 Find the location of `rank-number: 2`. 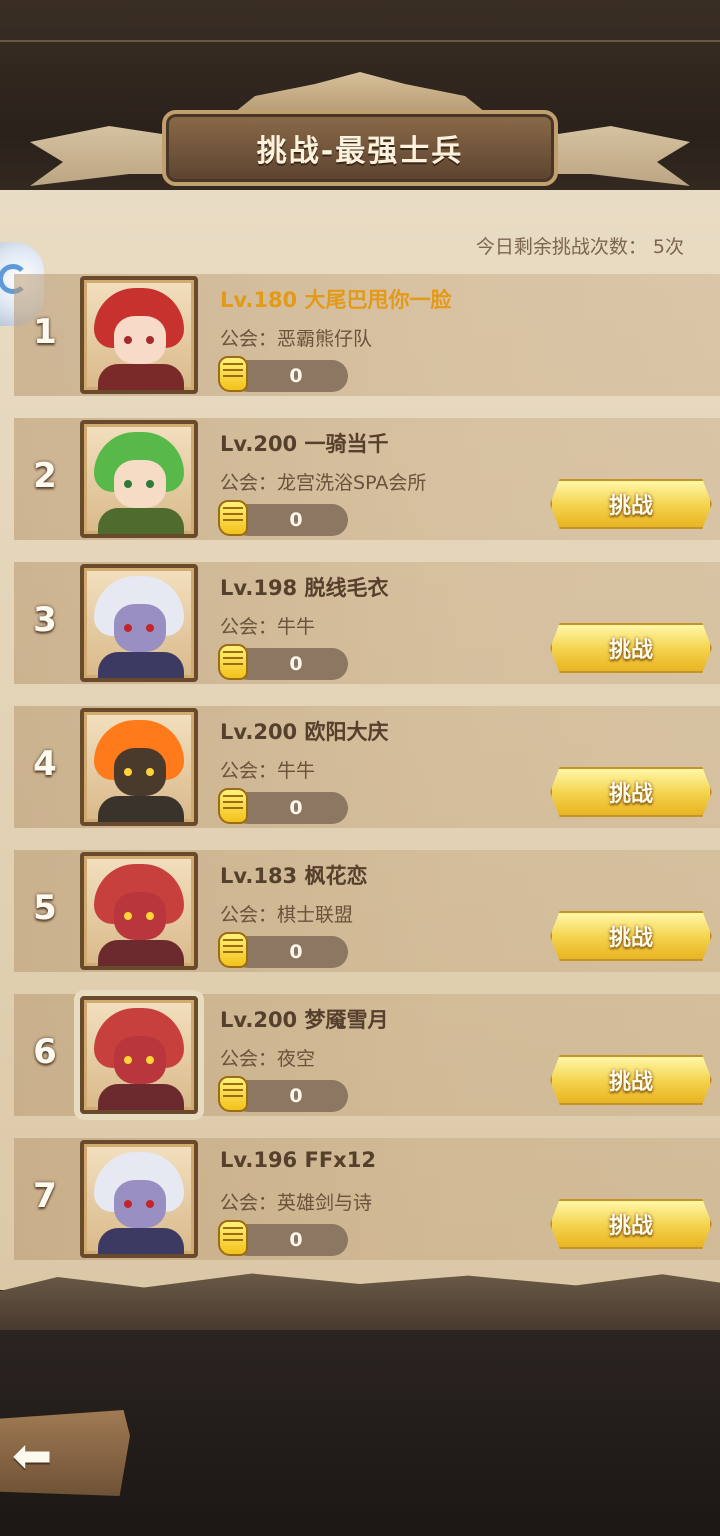

rank-number: 2 is located at coordinates (45, 476).